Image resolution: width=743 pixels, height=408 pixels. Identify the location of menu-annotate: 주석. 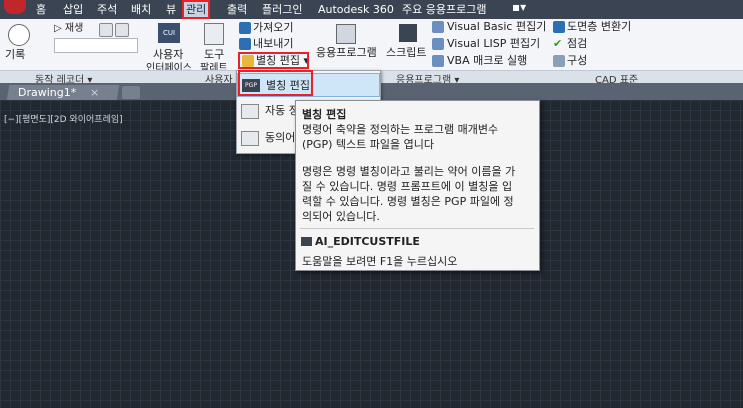
(107, 9).